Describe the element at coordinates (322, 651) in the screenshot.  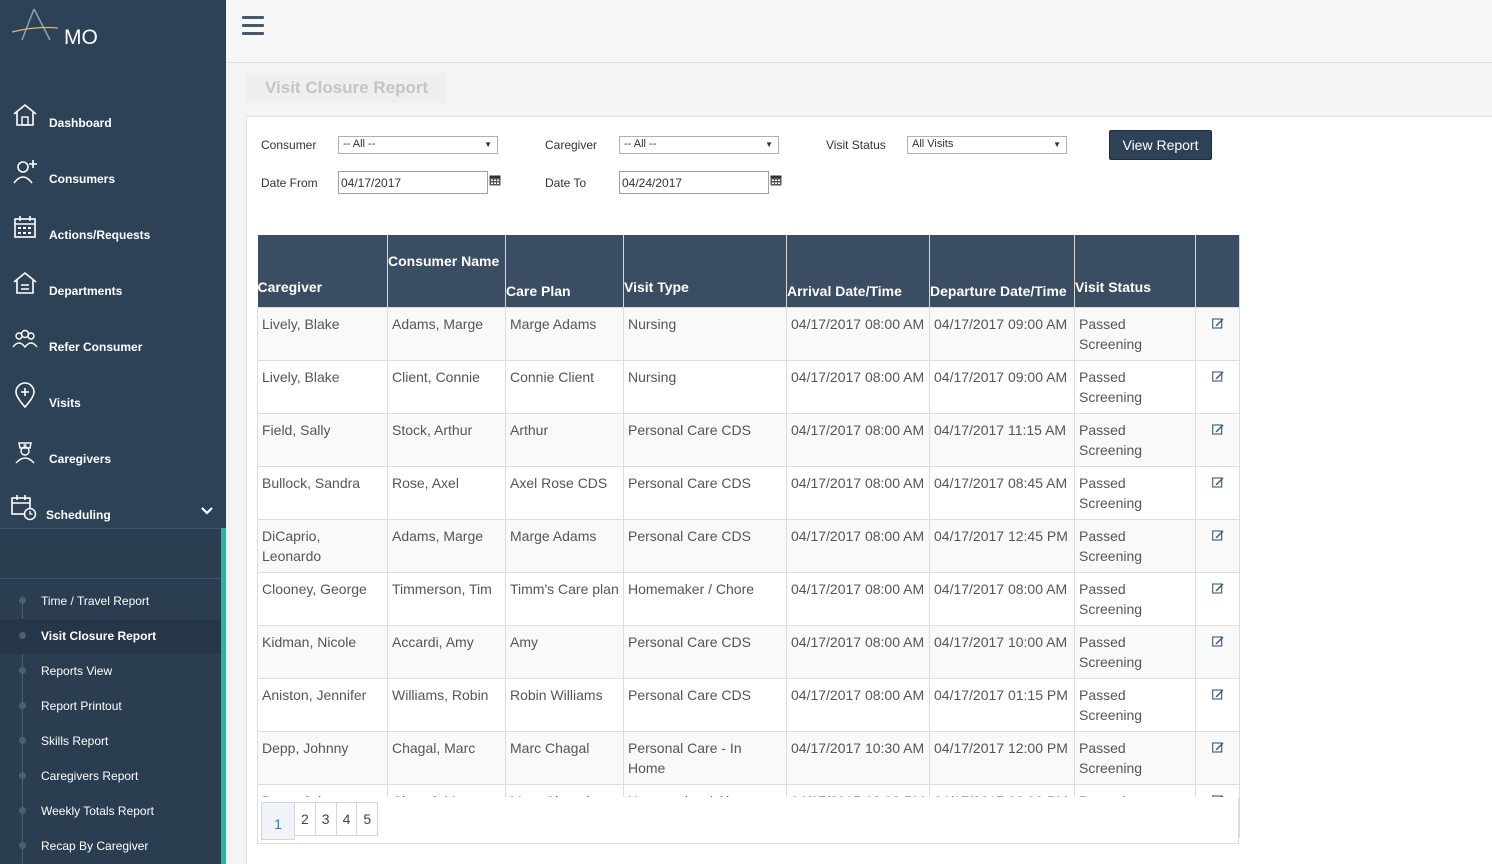
I see `cell-caregiver: Kidman, Nicole` at that location.